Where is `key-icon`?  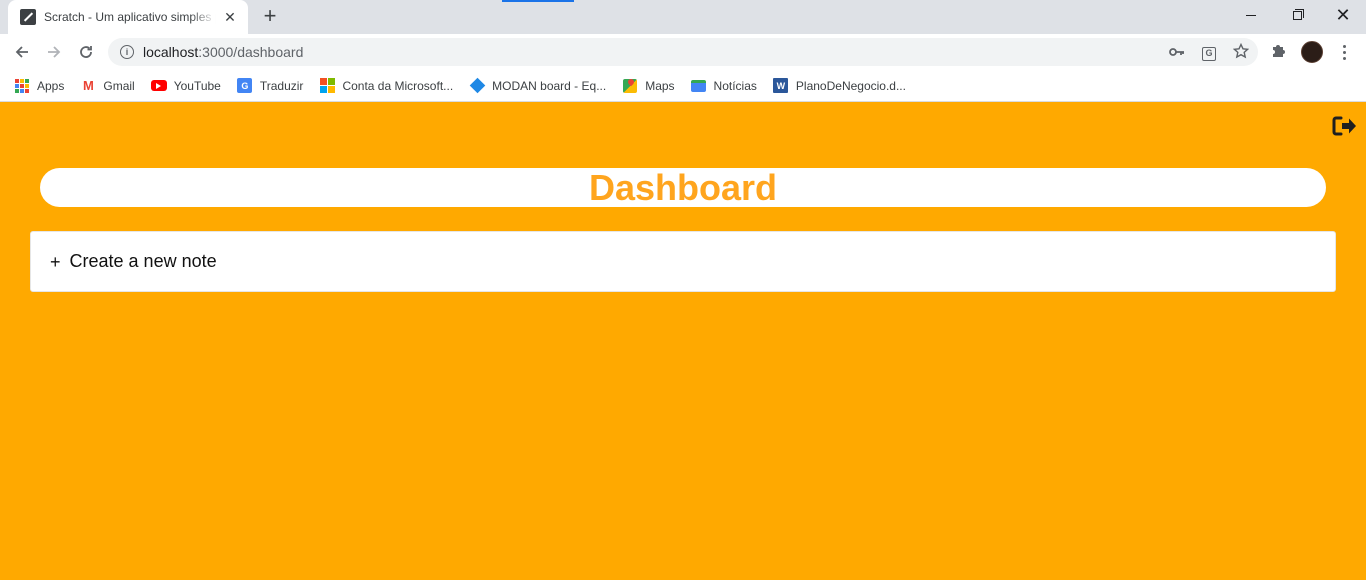 key-icon is located at coordinates (1177, 52).